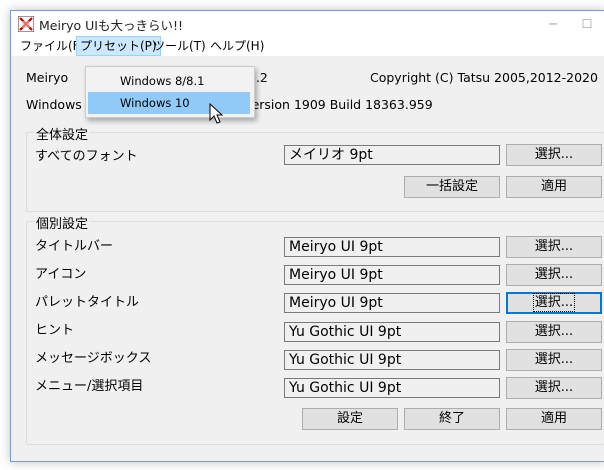 This screenshot has width=604, height=470. Describe the element at coordinates (307, 46) in the screenshot. I see `menu-bar: ファイル(F) プリセット(P) ツール(T) ヘルプ(H)` at that location.